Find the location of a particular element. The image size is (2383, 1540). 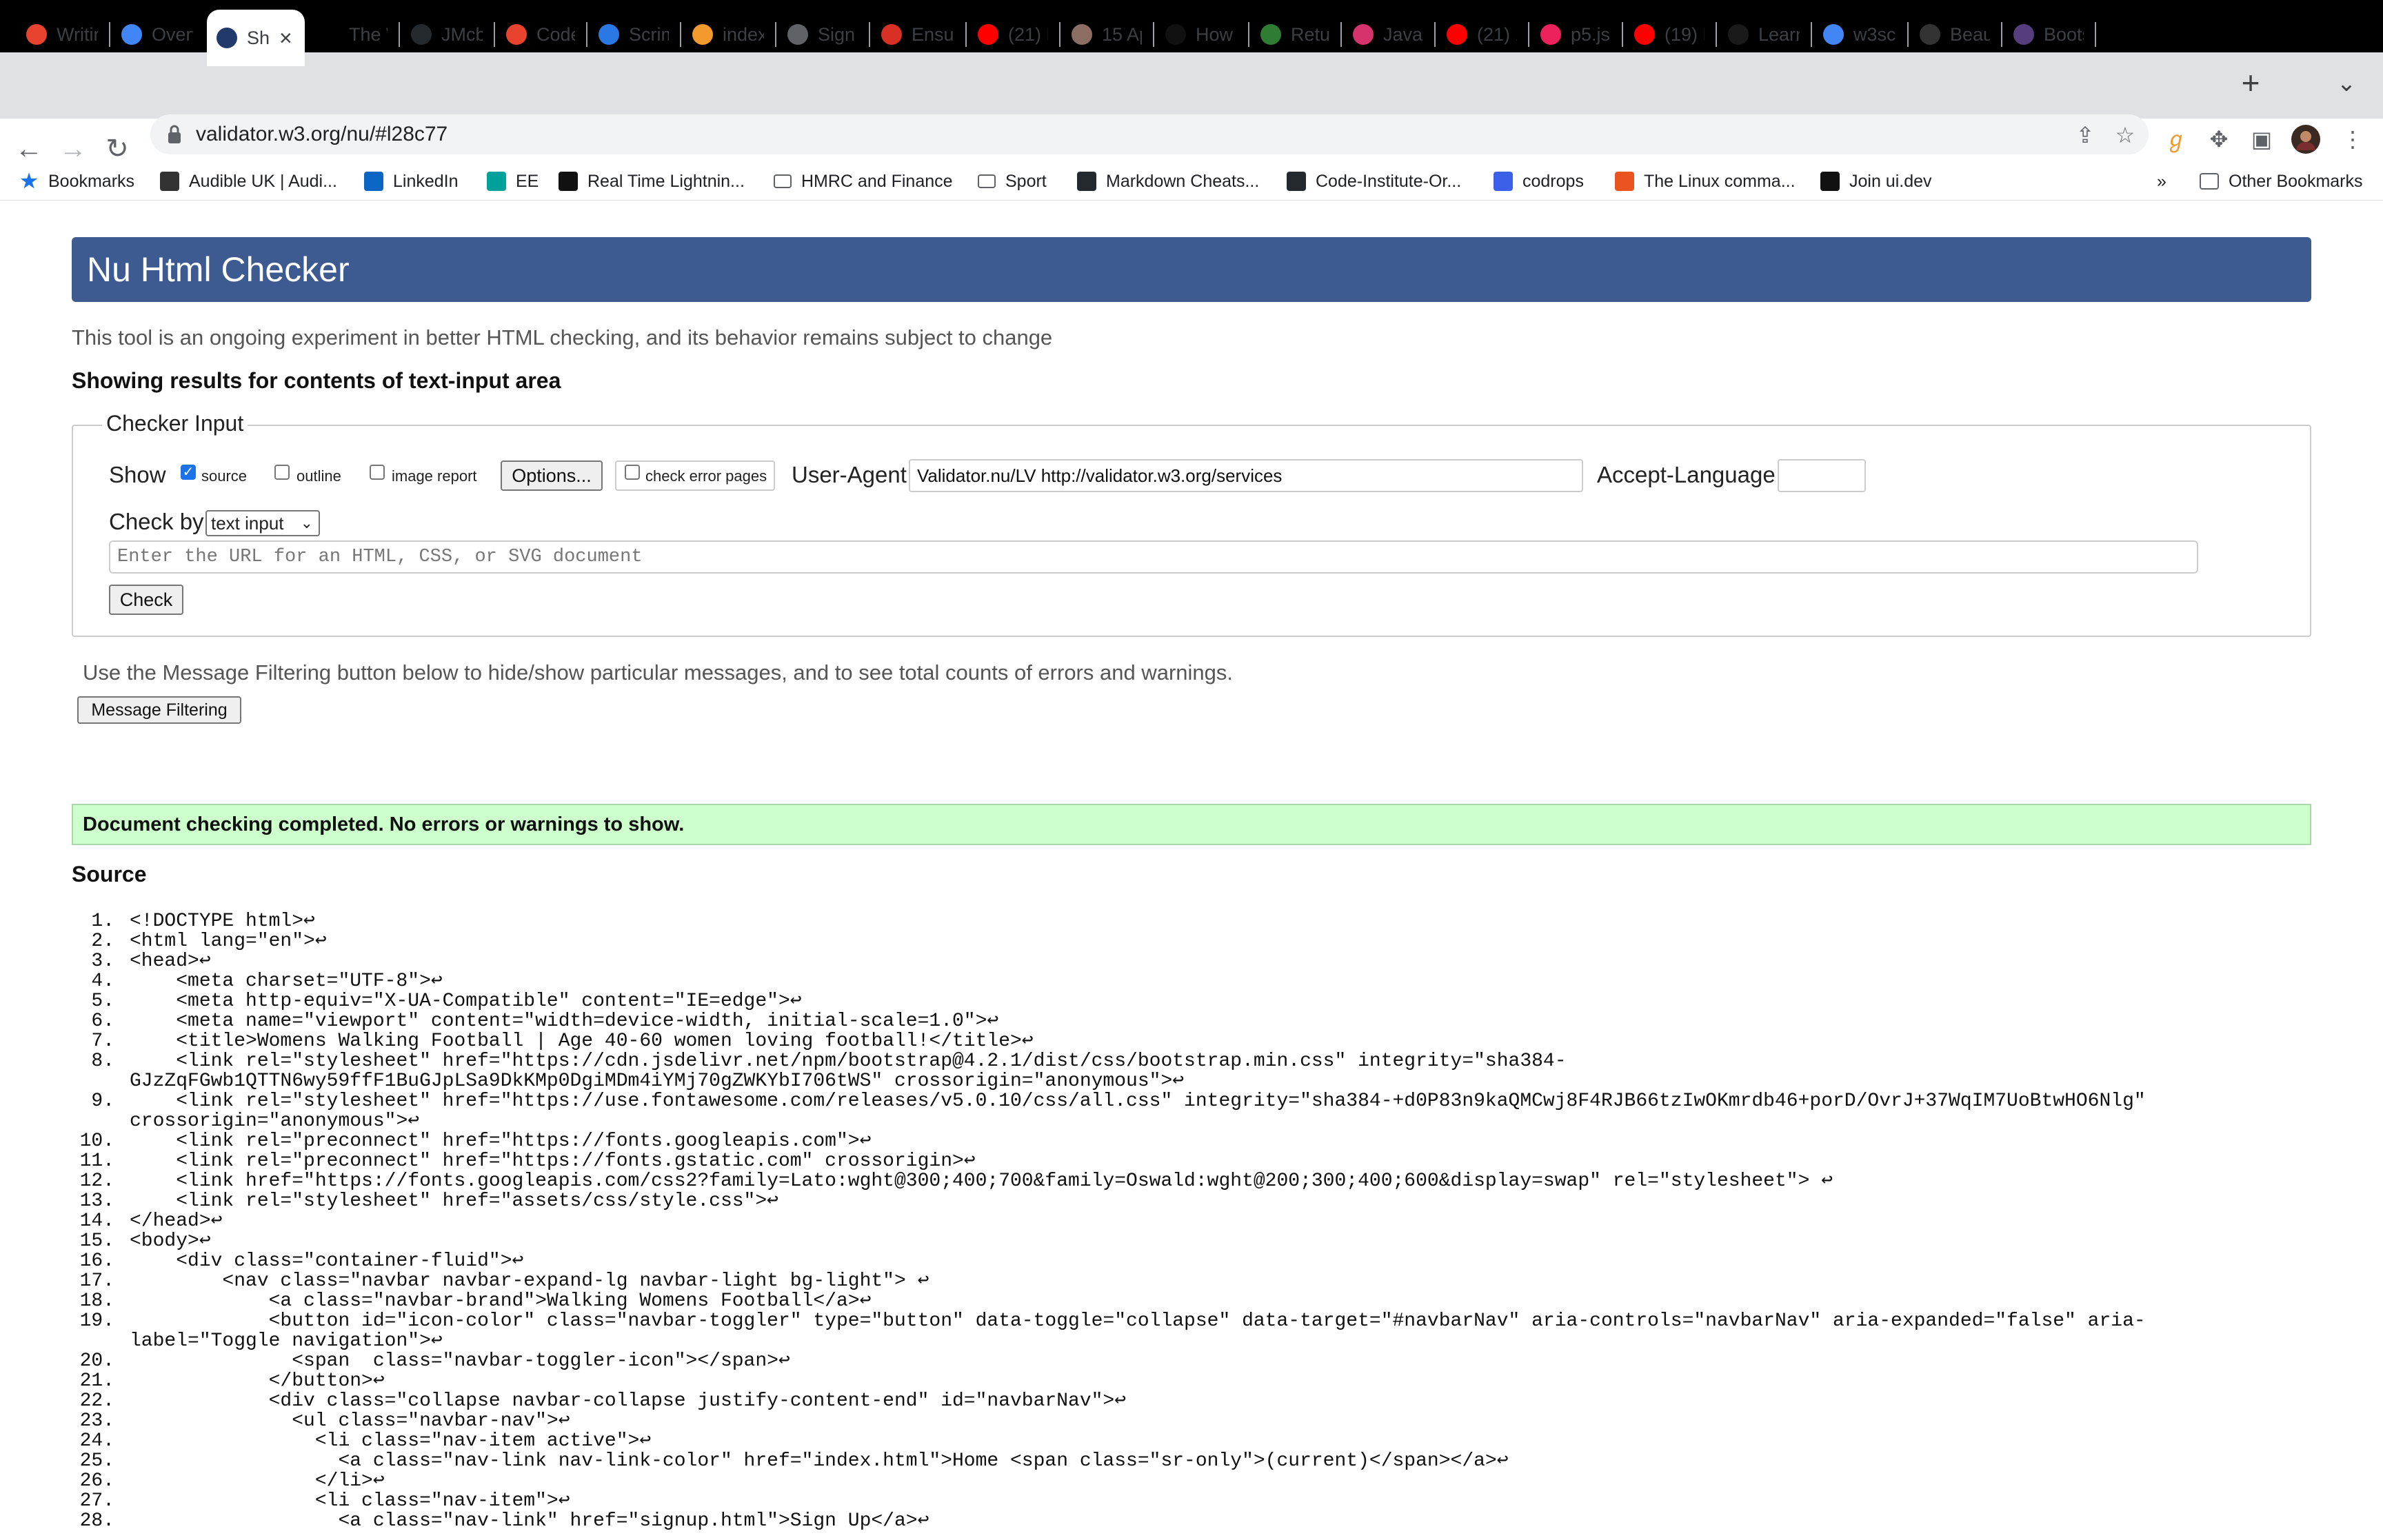

tab-5: JMcb is located at coordinates (446, 35).